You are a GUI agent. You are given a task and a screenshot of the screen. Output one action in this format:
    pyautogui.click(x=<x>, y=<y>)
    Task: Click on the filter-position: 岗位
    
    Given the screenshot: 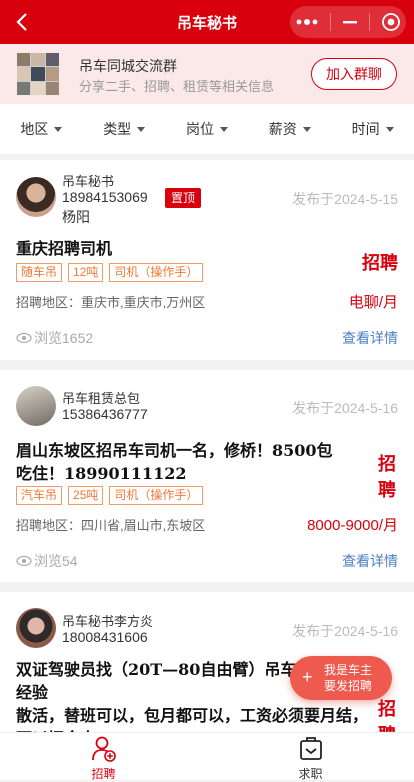 What is the action you would take?
    pyautogui.click(x=207, y=129)
    